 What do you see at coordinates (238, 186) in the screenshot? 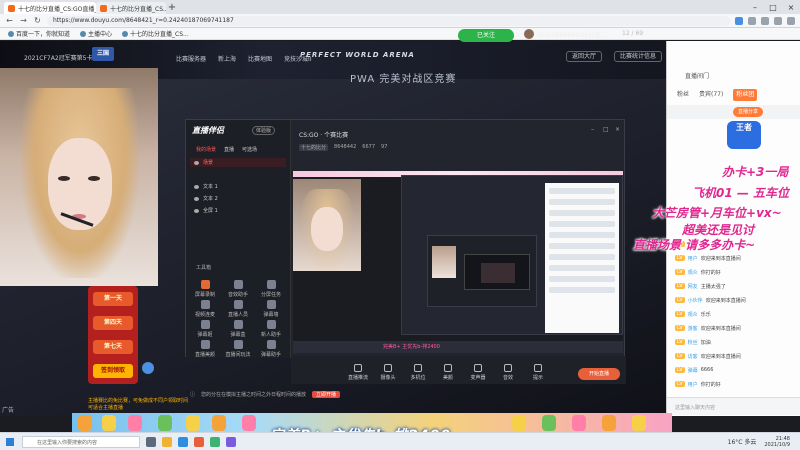
I see `scene-item: 文本 1` at bounding box center [238, 186].